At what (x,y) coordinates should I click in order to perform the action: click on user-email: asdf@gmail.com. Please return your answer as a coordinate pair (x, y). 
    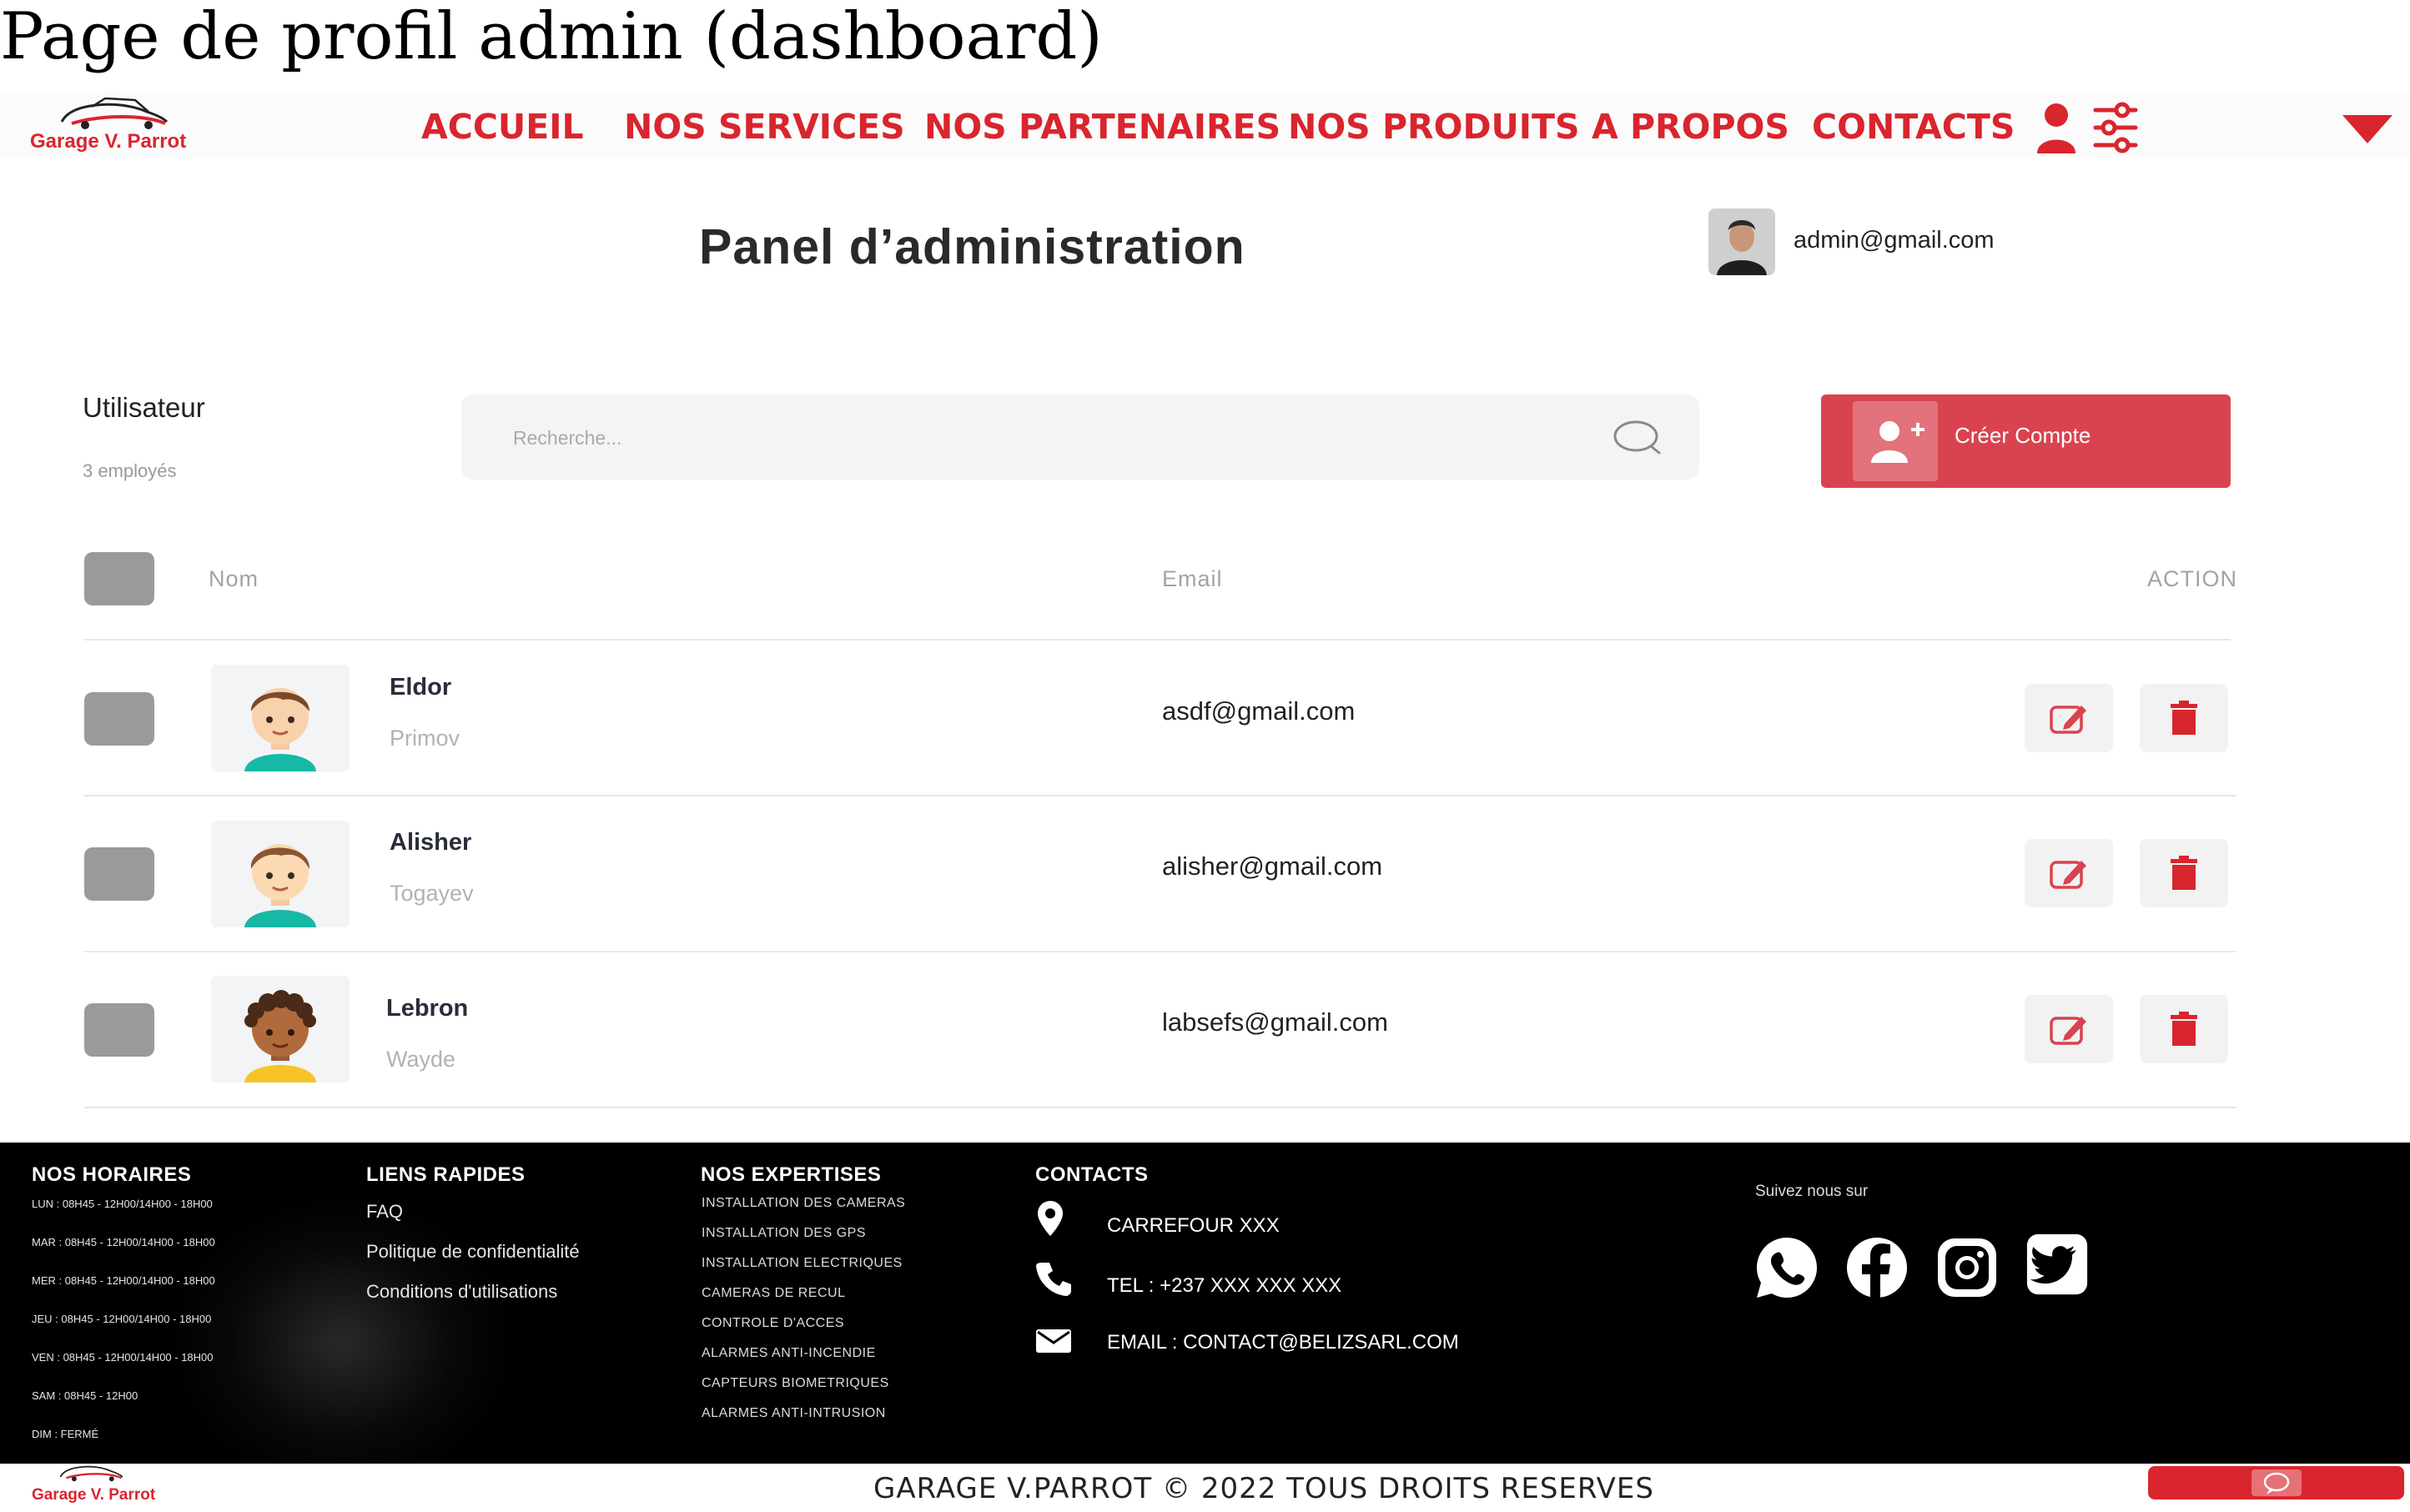
    Looking at the image, I should click on (1259, 711).